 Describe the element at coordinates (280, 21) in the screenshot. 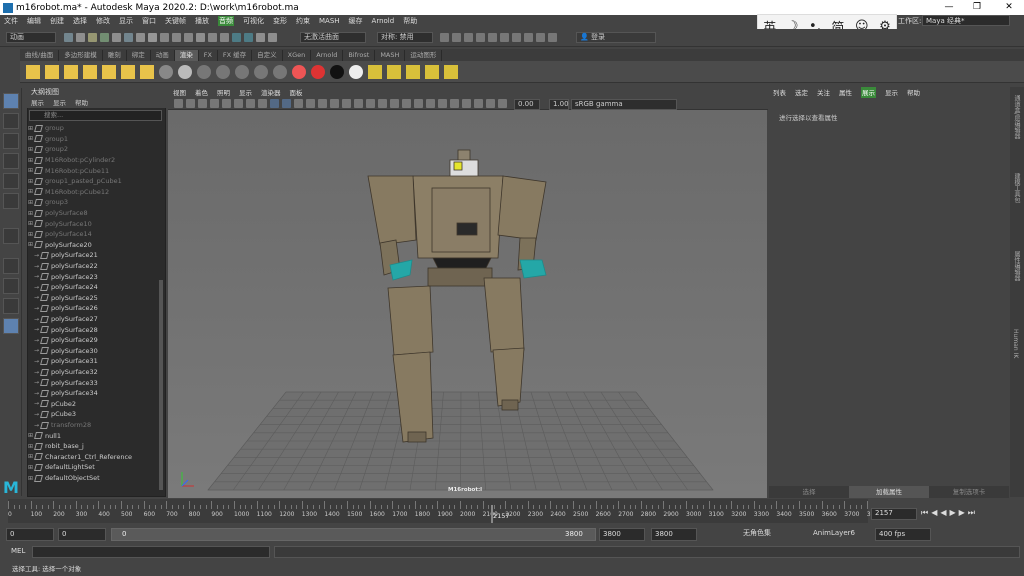

I see `menu-item: 变形` at that location.